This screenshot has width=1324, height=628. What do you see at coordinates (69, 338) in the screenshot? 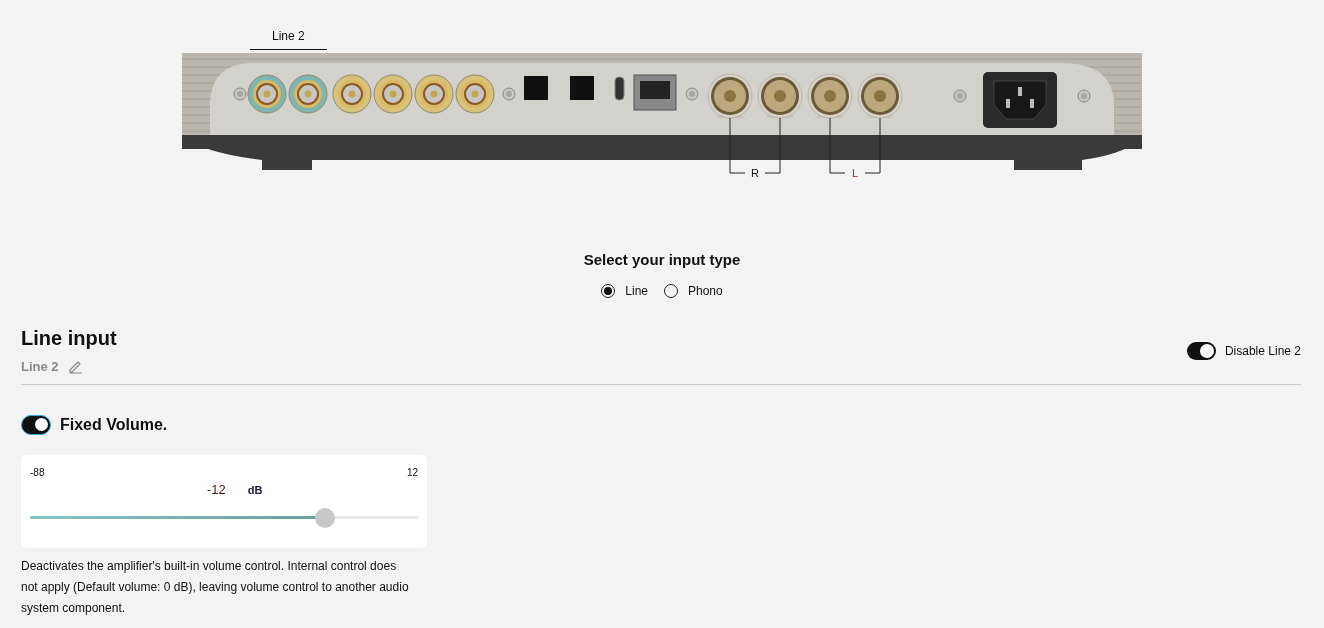
I see `section-title: Line input` at bounding box center [69, 338].